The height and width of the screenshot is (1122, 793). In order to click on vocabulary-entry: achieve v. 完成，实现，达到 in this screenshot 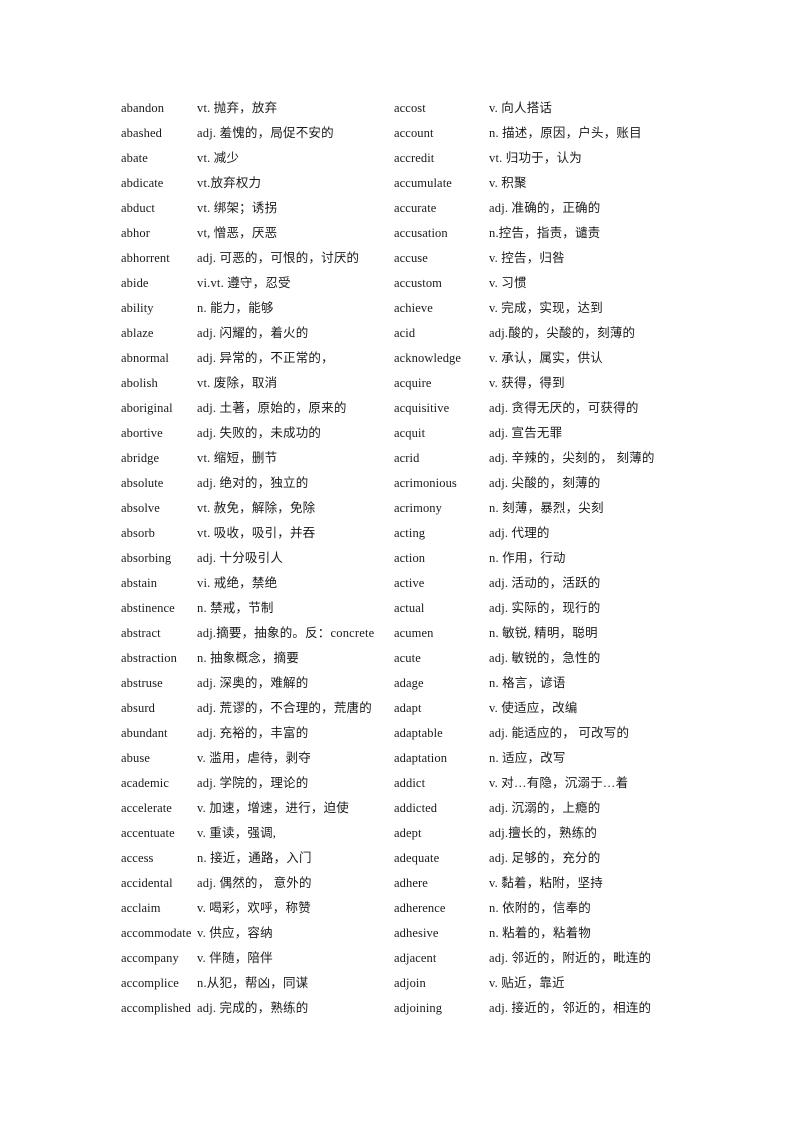, I will do `click(593, 308)`.